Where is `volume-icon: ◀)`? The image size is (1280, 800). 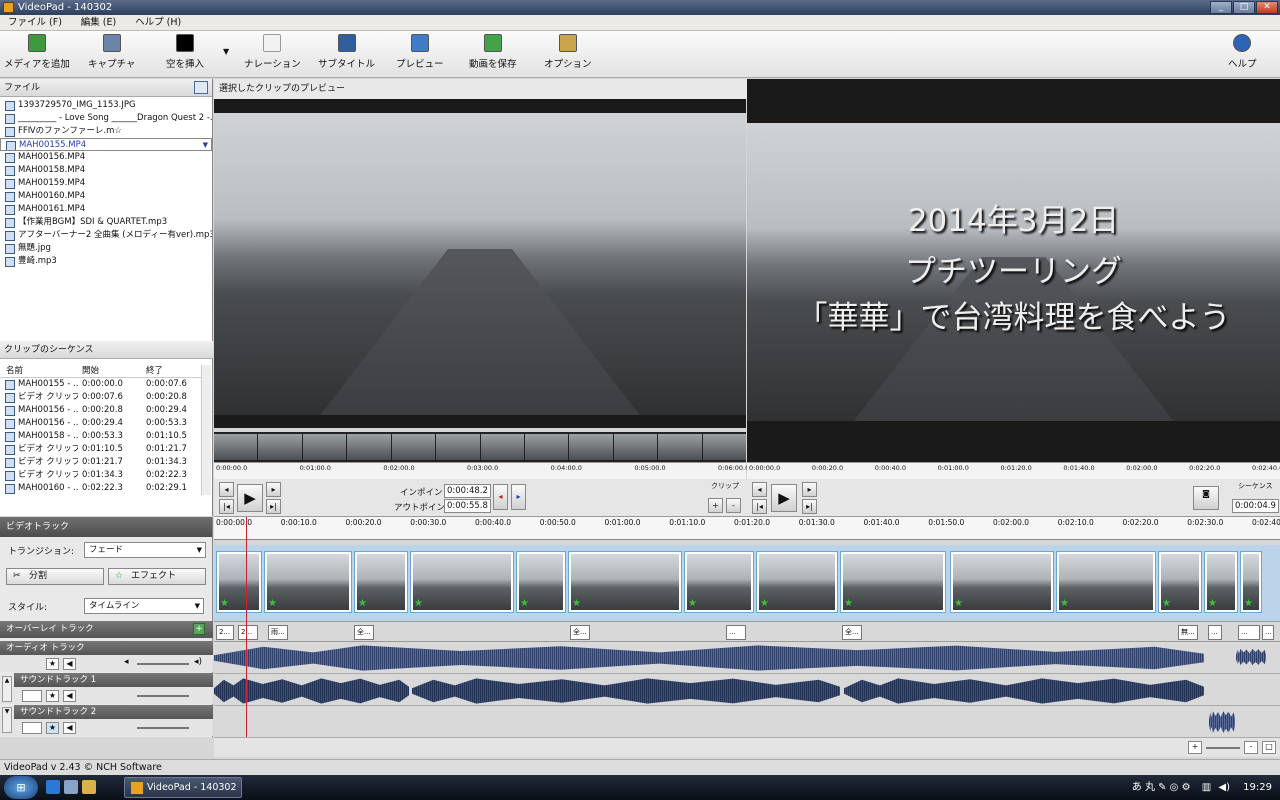
volume-icon: ◀) is located at coordinates (1224, 787).